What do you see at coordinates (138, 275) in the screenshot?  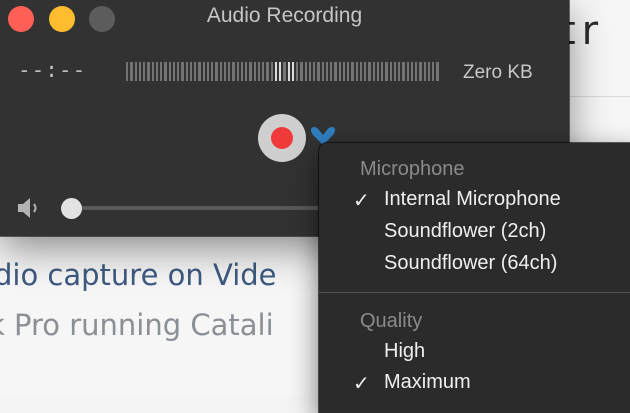 I see `background-link-text: dio capture on Vide` at bounding box center [138, 275].